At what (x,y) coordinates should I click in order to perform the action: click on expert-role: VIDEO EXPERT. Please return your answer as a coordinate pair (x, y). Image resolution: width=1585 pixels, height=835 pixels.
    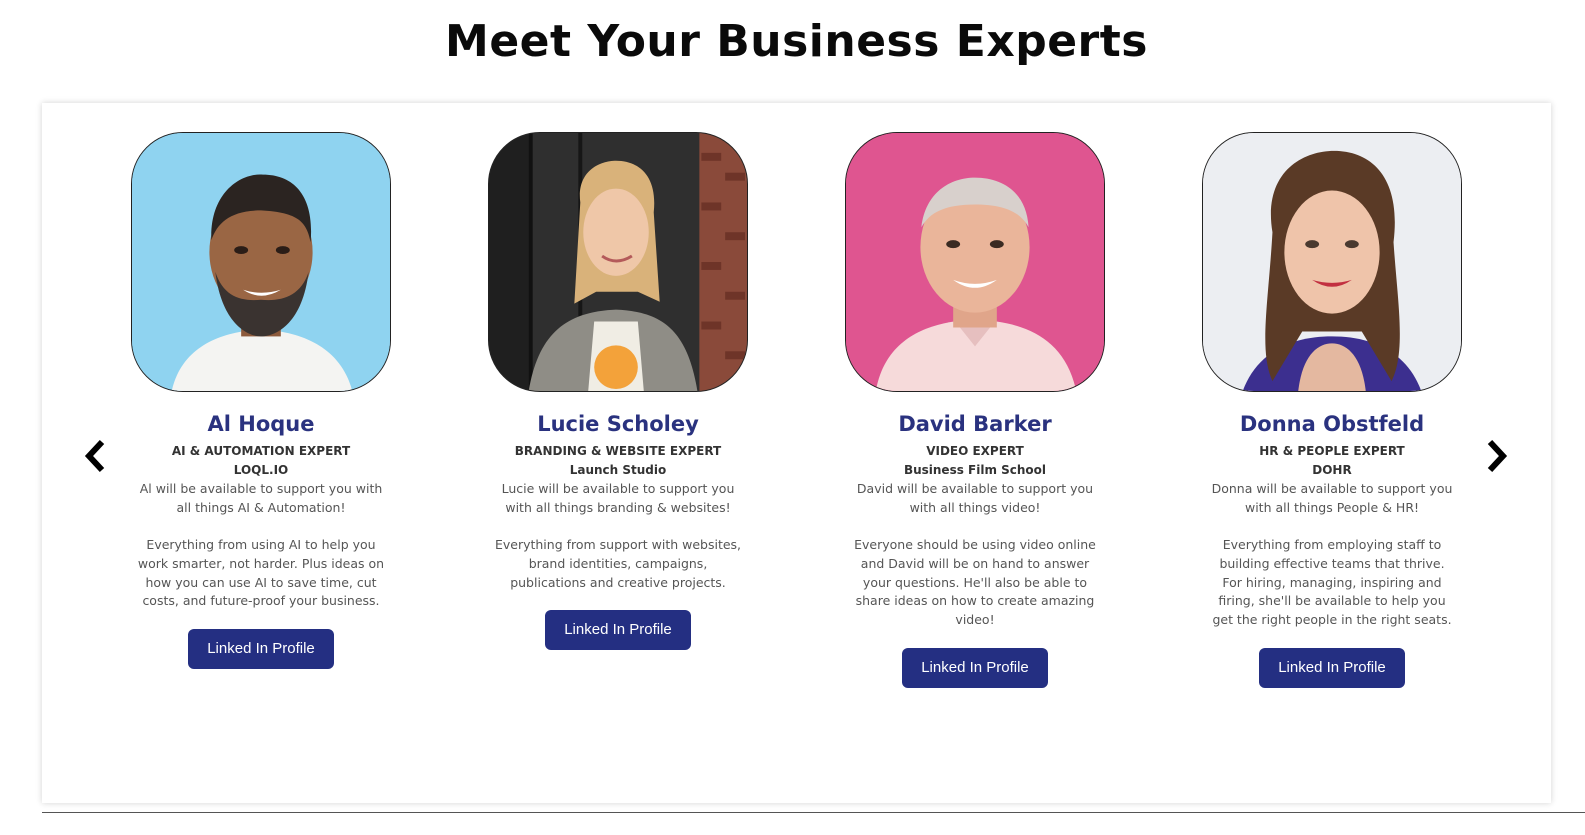
    Looking at the image, I should click on (975, 451).